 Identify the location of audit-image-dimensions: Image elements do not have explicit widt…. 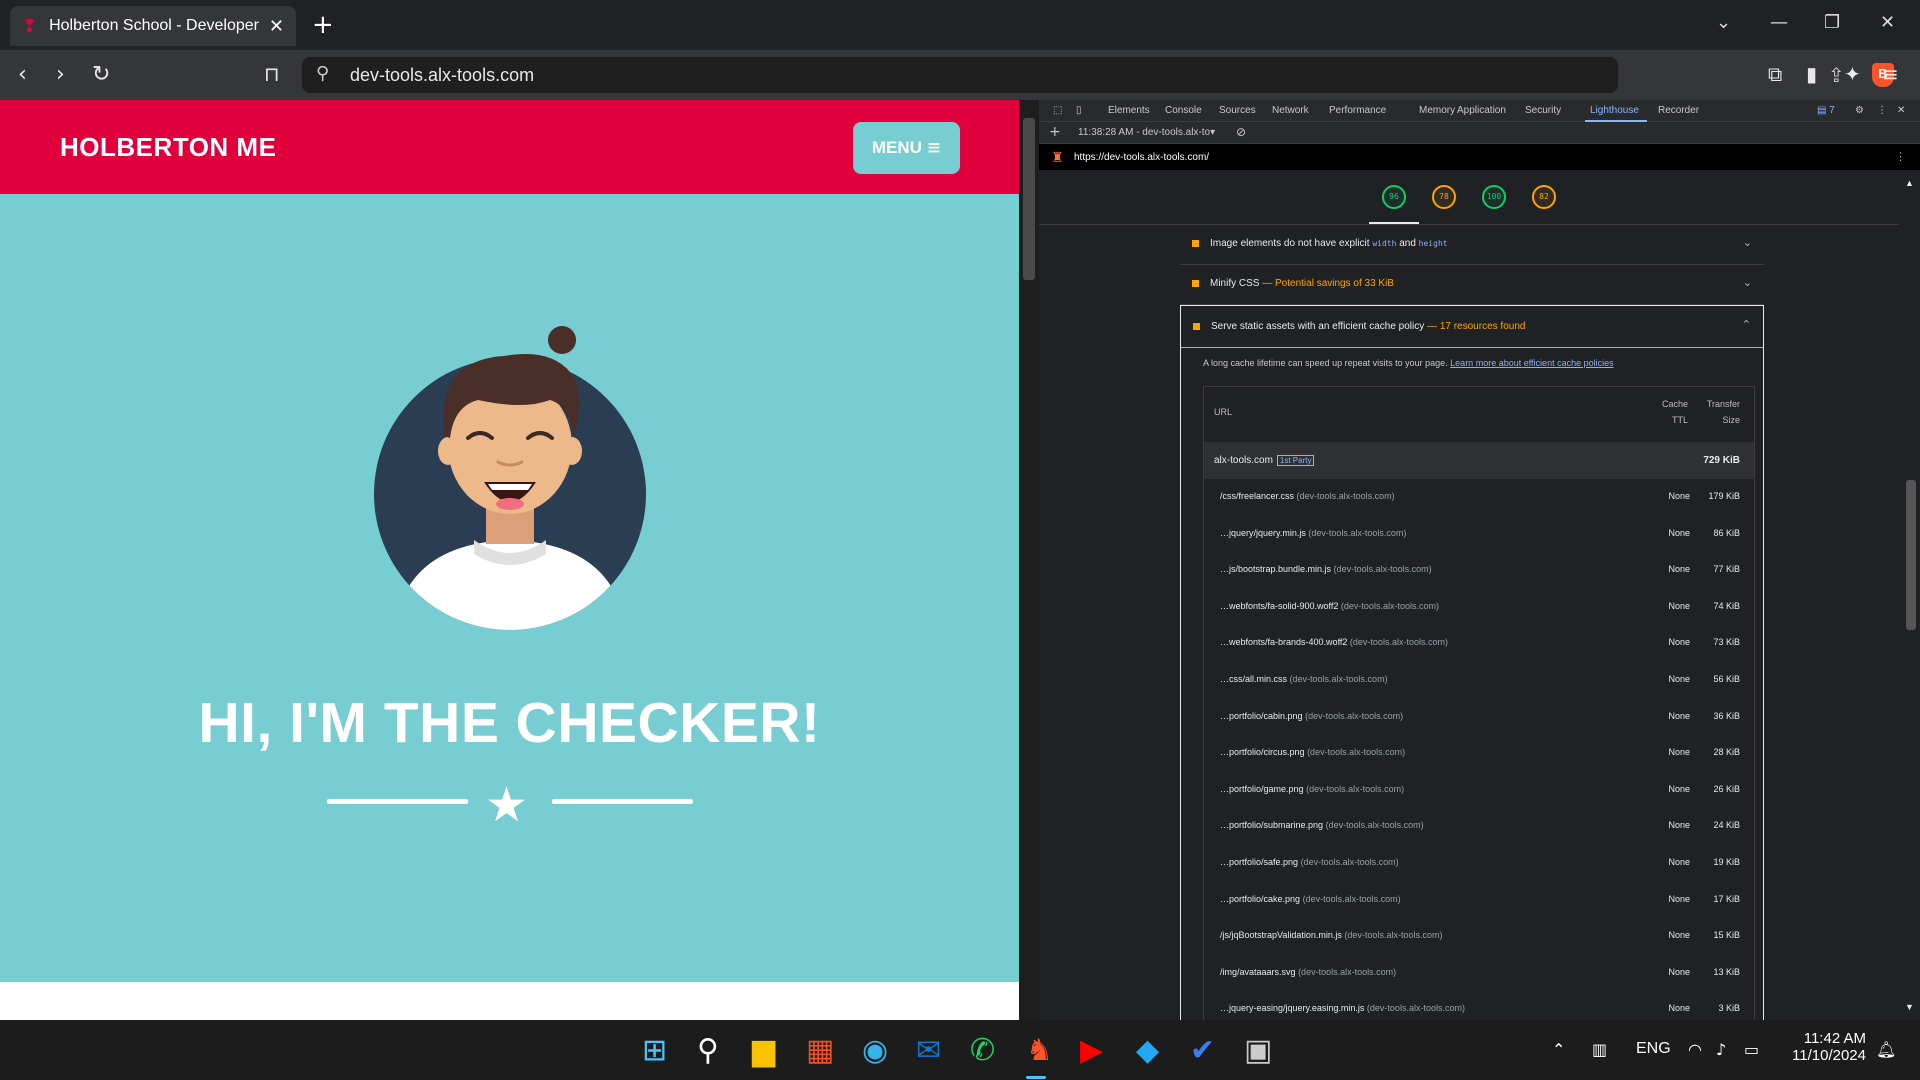
(1472, 245).